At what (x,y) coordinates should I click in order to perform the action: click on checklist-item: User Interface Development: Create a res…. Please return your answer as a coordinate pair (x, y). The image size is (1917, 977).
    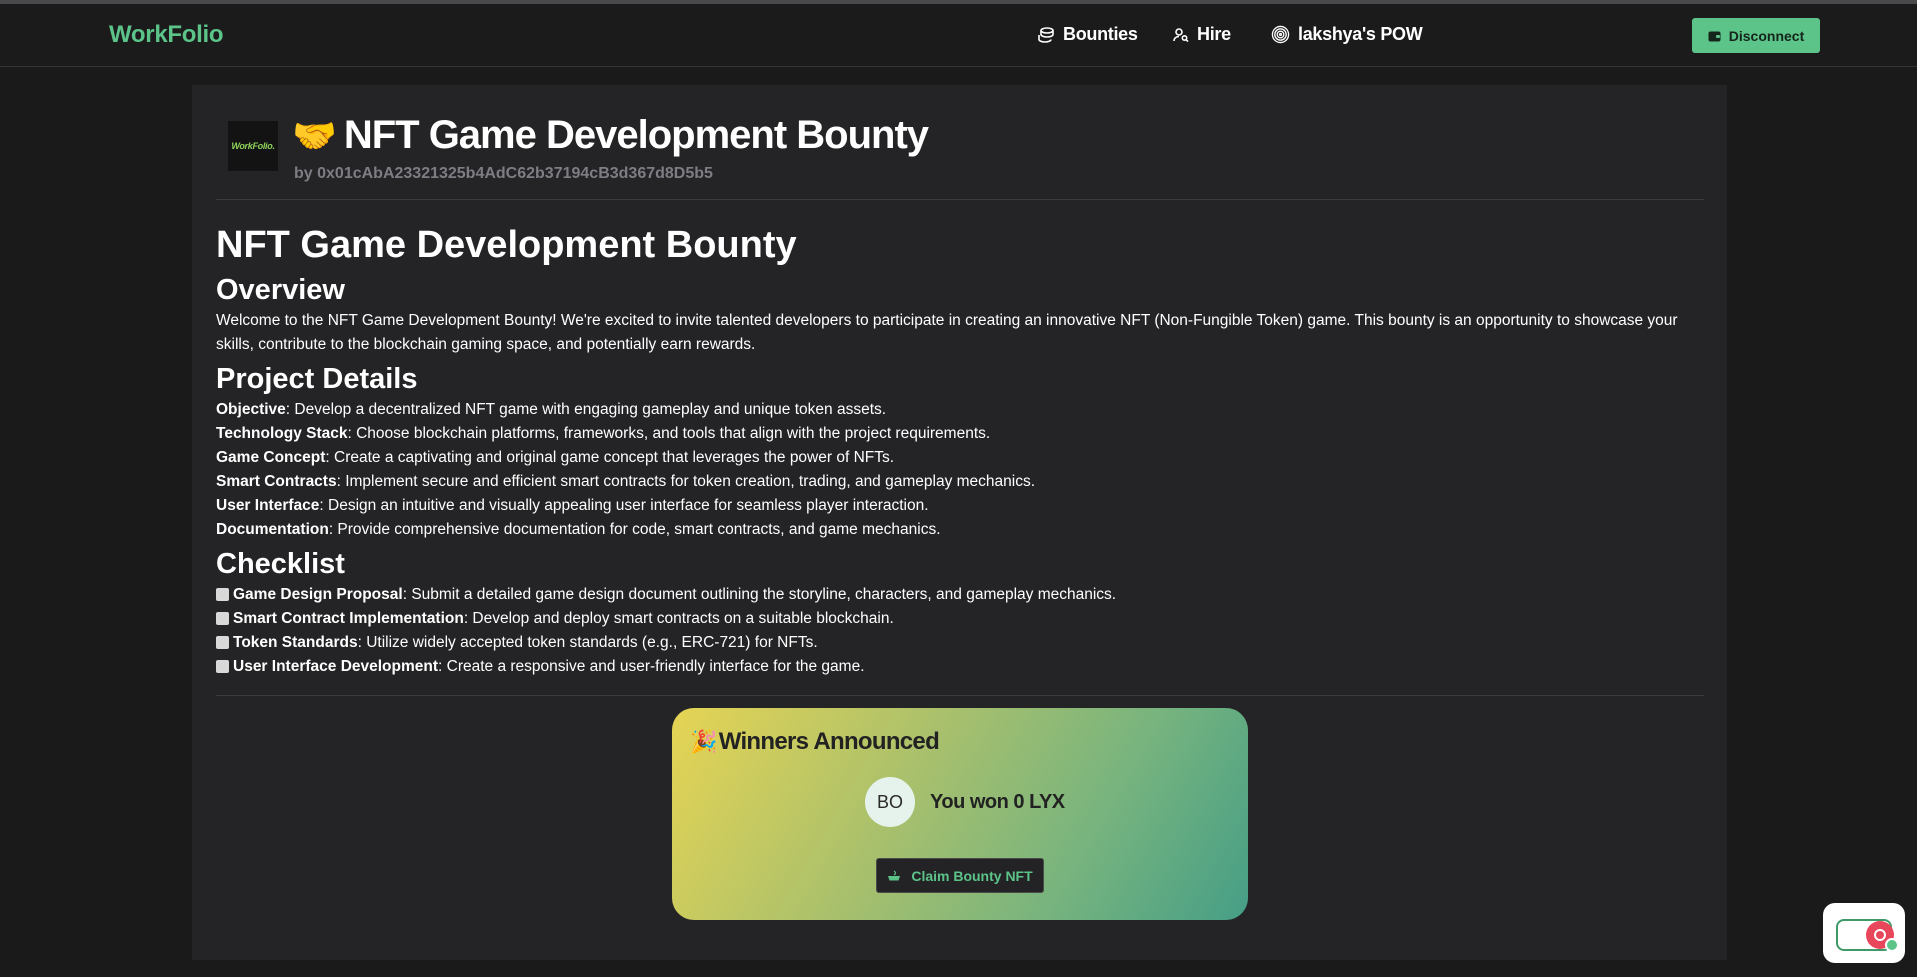
    Looking at the image, I should click on (961, 667).